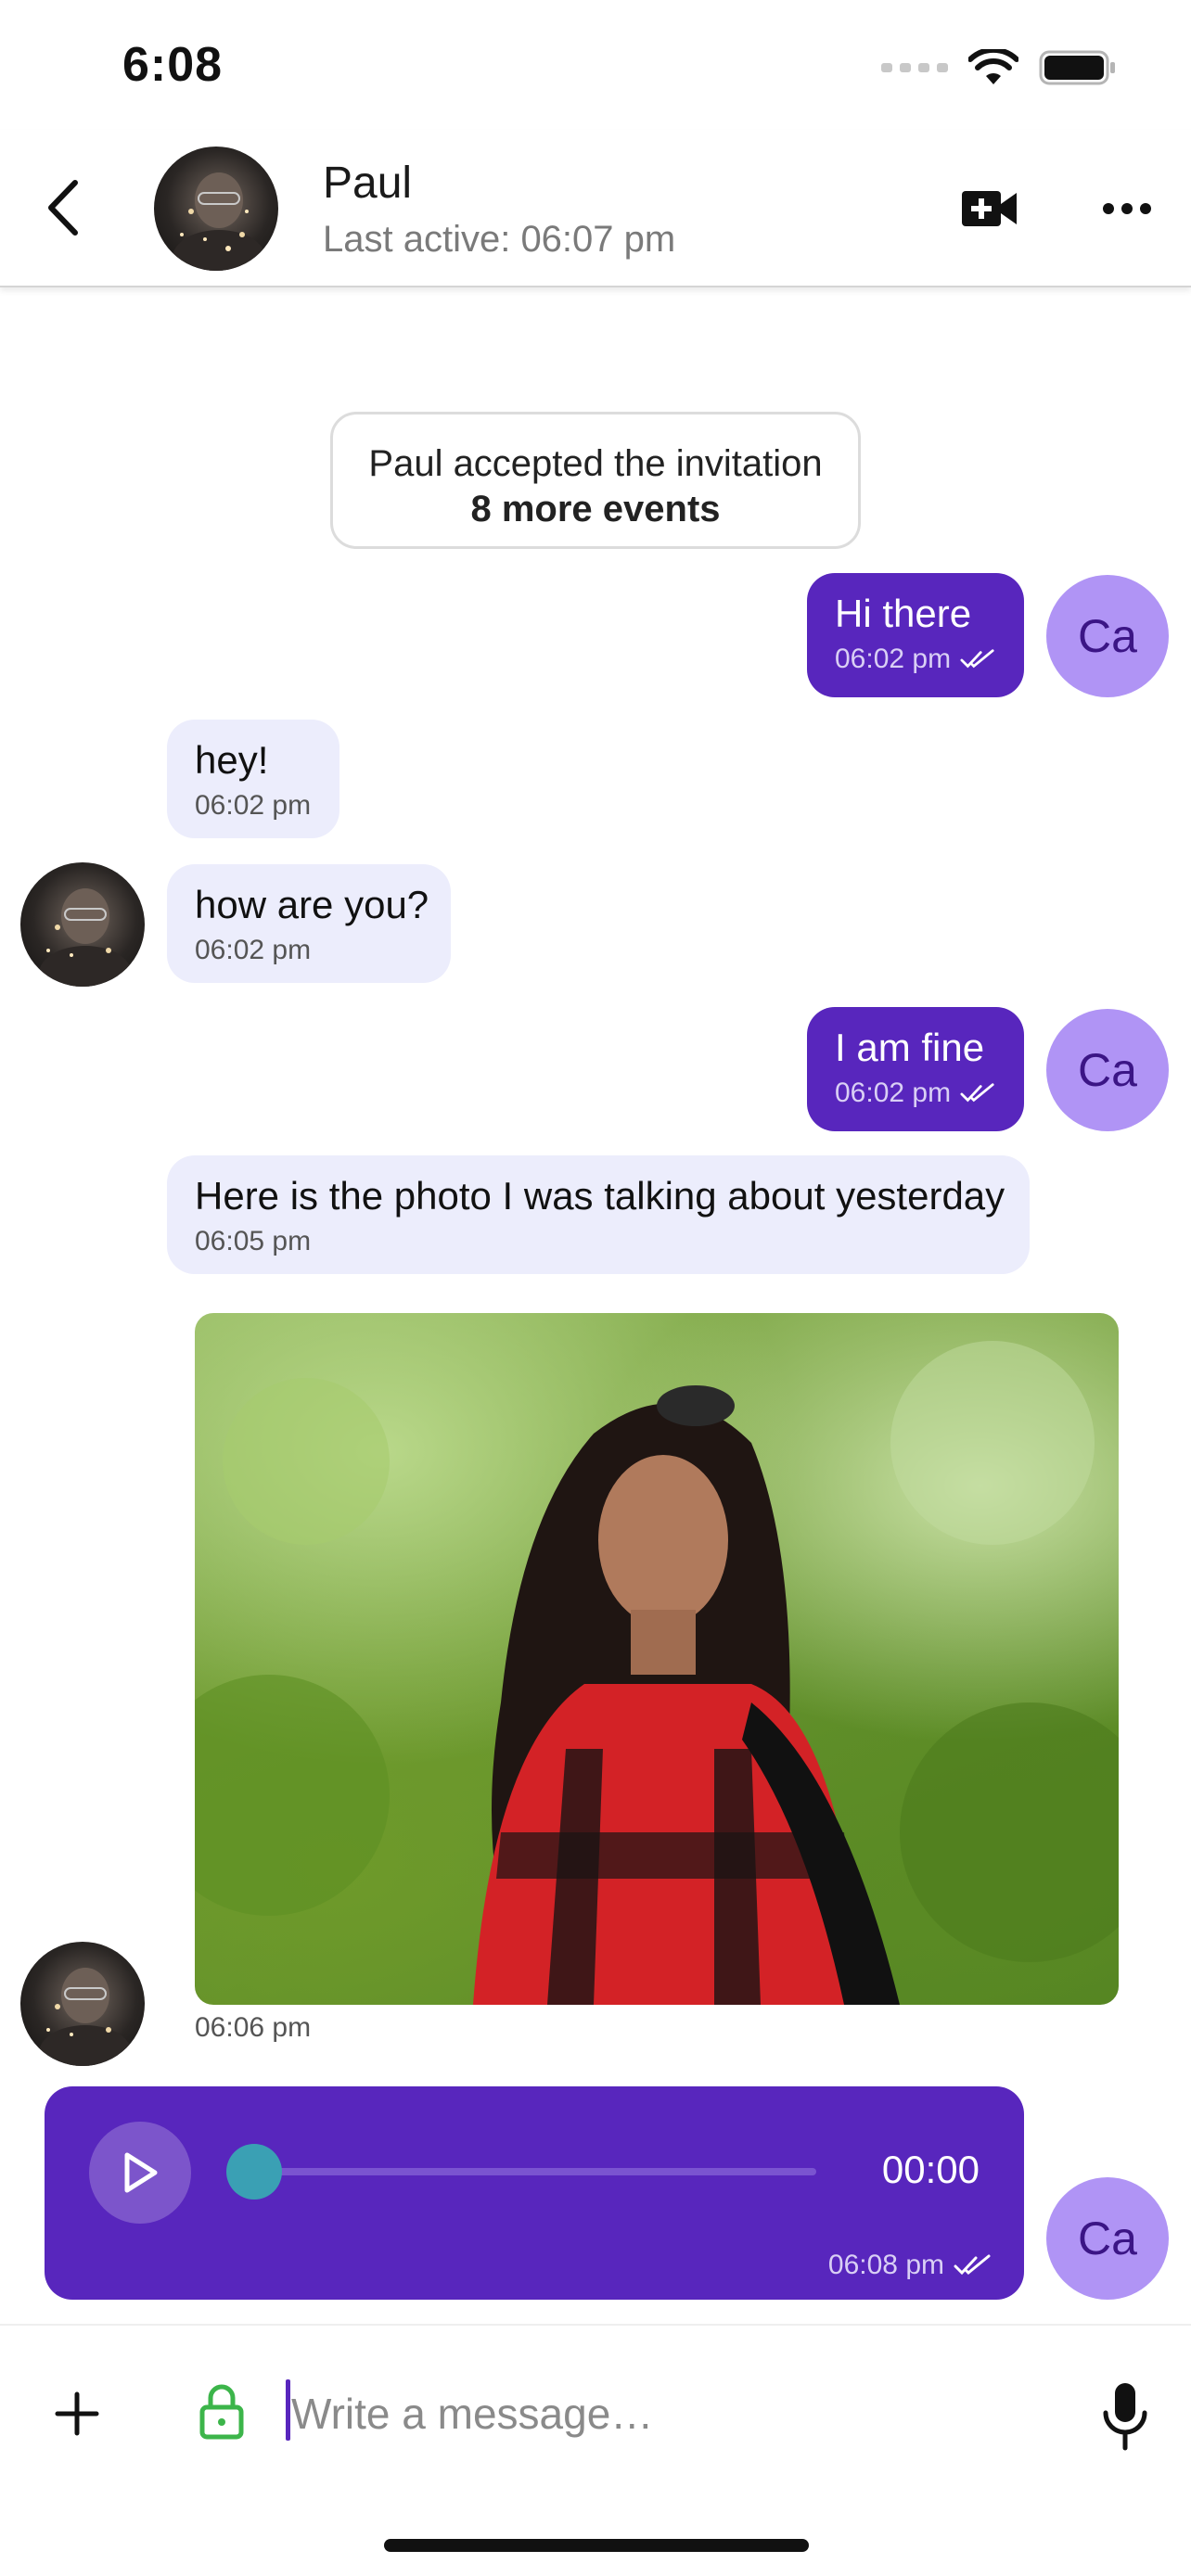  What do you see at coordinates (595, 65) in the screenshot?
I see `status-bar: 6:08` at bounding box center [595, 65].